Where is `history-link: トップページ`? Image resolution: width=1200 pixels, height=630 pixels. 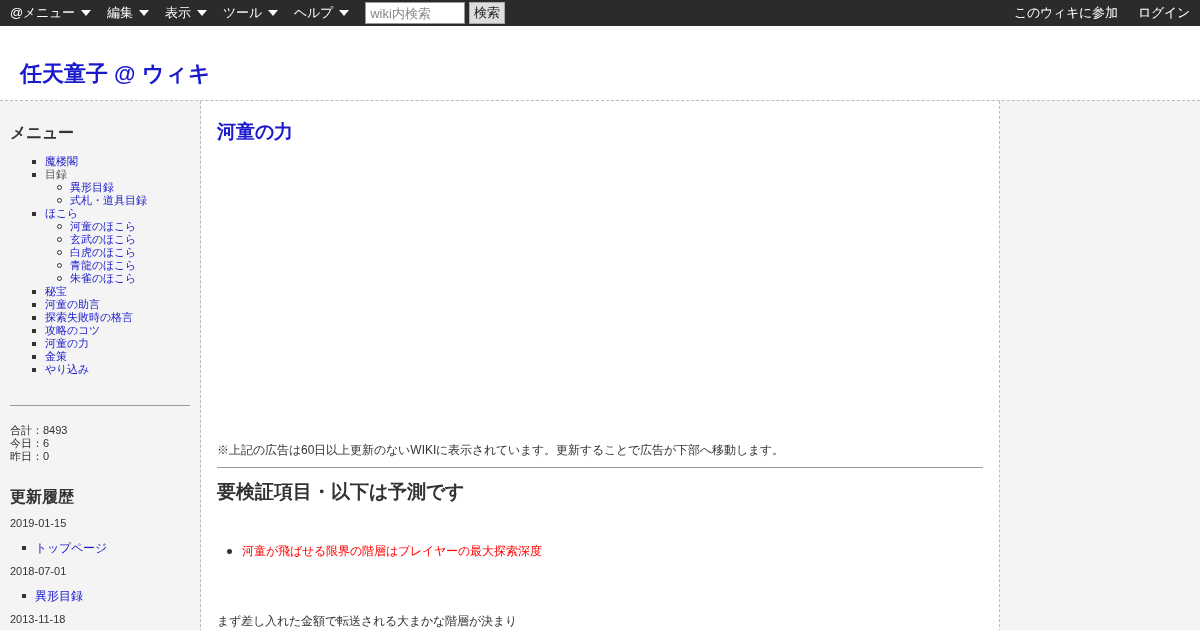
history-link: トップページ is located at coordinates (71, 548).